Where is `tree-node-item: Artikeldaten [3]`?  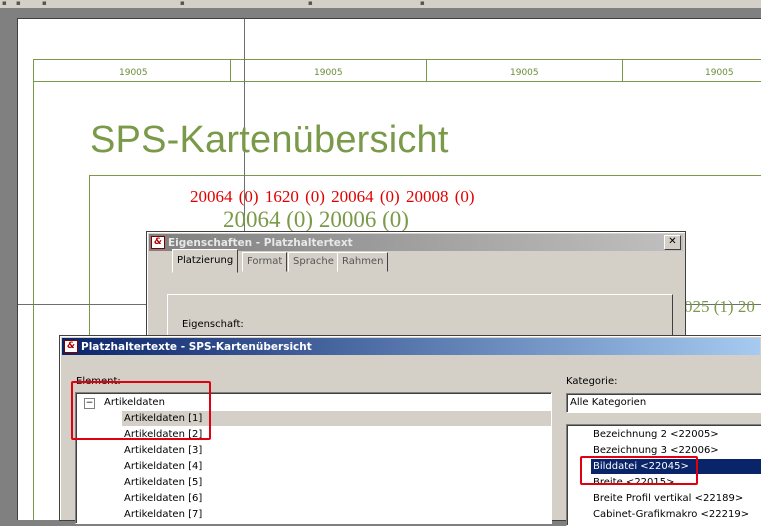
tree-node-item: Artikeldaten [3] is located at coordinates (163, 450).